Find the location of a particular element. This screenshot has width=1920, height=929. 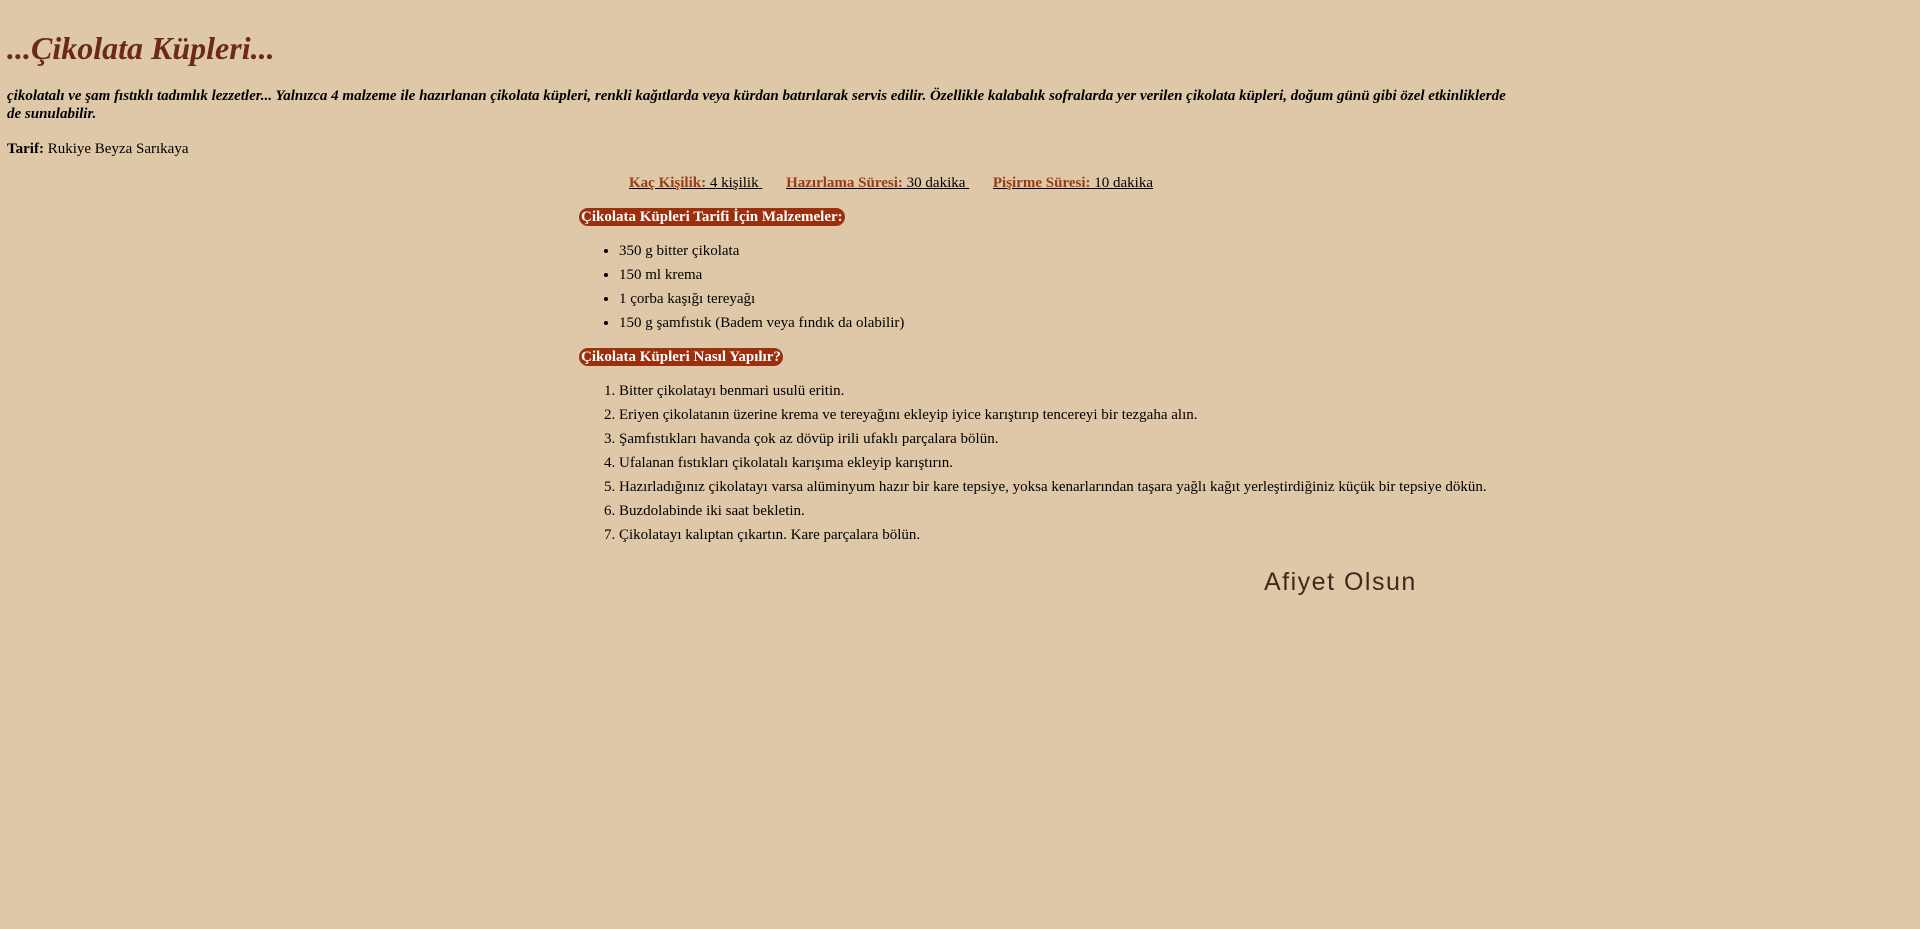

cook-time-value: 10 dakika is located at coordinates (1123, 183).